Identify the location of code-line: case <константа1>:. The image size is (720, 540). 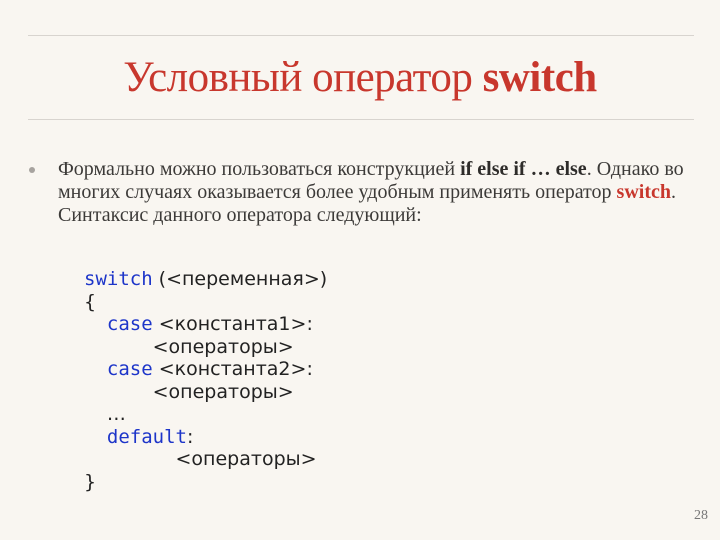
(205, 324).